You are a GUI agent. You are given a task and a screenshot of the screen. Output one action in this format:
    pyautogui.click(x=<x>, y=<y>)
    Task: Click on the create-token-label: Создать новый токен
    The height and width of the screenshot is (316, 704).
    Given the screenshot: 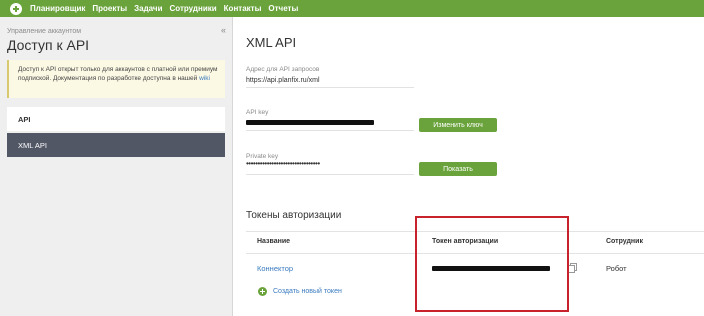 What is the action you would take?
    pyautogui.click(x=307, y=291)
    